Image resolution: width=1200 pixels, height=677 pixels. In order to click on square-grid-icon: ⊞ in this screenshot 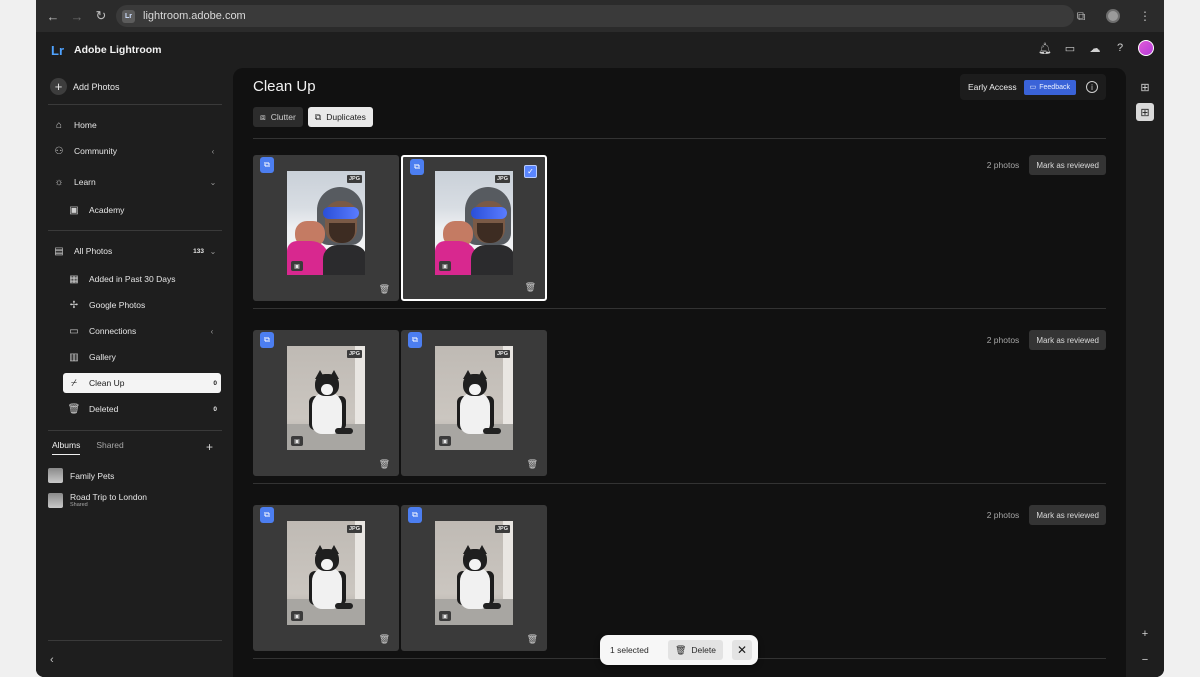, I will do `click(1145, 112)`.